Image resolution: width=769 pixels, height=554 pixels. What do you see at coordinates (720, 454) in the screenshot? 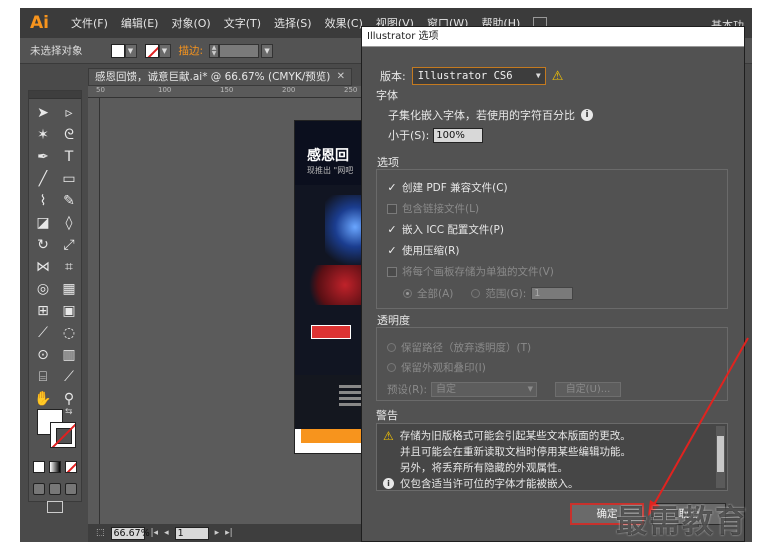
I see `scrollbar-thumb` at bounding box center [720, 454].